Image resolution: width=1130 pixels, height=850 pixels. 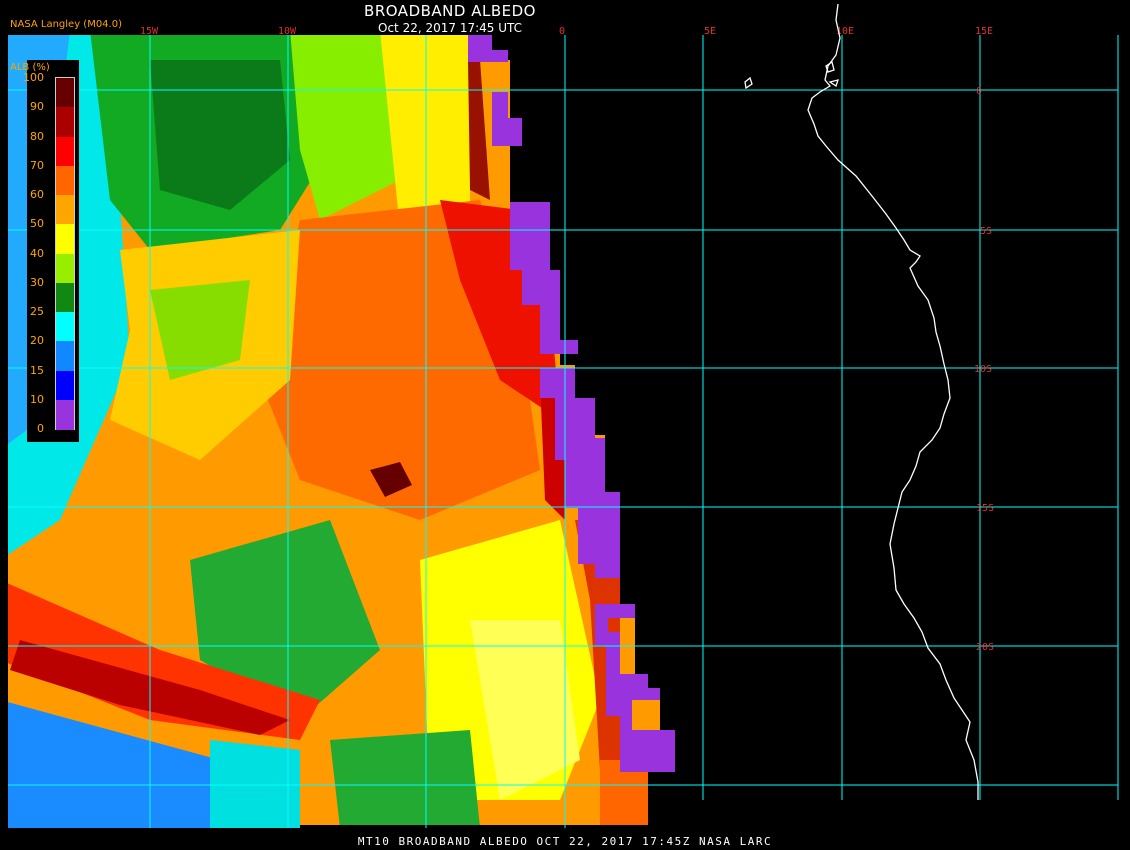 What do you see at coordinates (37, 399) in the screenshot?
I see `legend-label: 10` at bounding box center [37, 399].